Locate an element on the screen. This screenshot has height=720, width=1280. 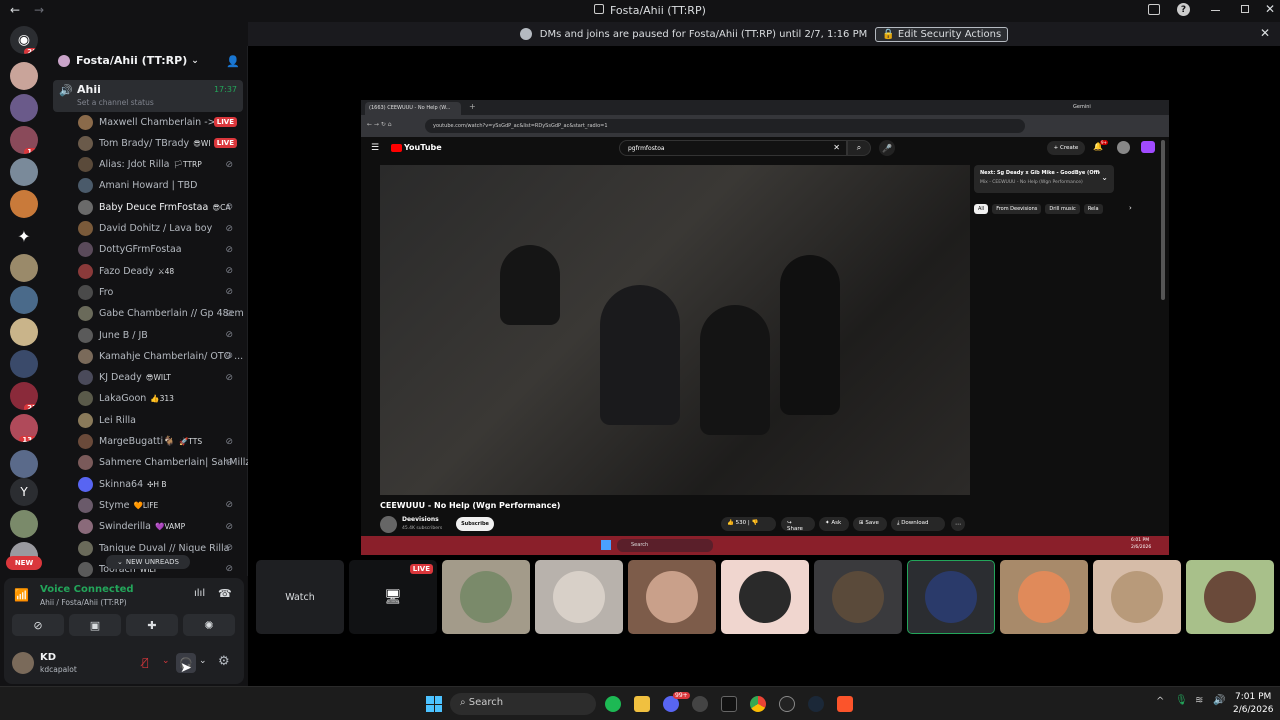
stream-tile: 🖥 LIVE is located at coordinates (393, 597).